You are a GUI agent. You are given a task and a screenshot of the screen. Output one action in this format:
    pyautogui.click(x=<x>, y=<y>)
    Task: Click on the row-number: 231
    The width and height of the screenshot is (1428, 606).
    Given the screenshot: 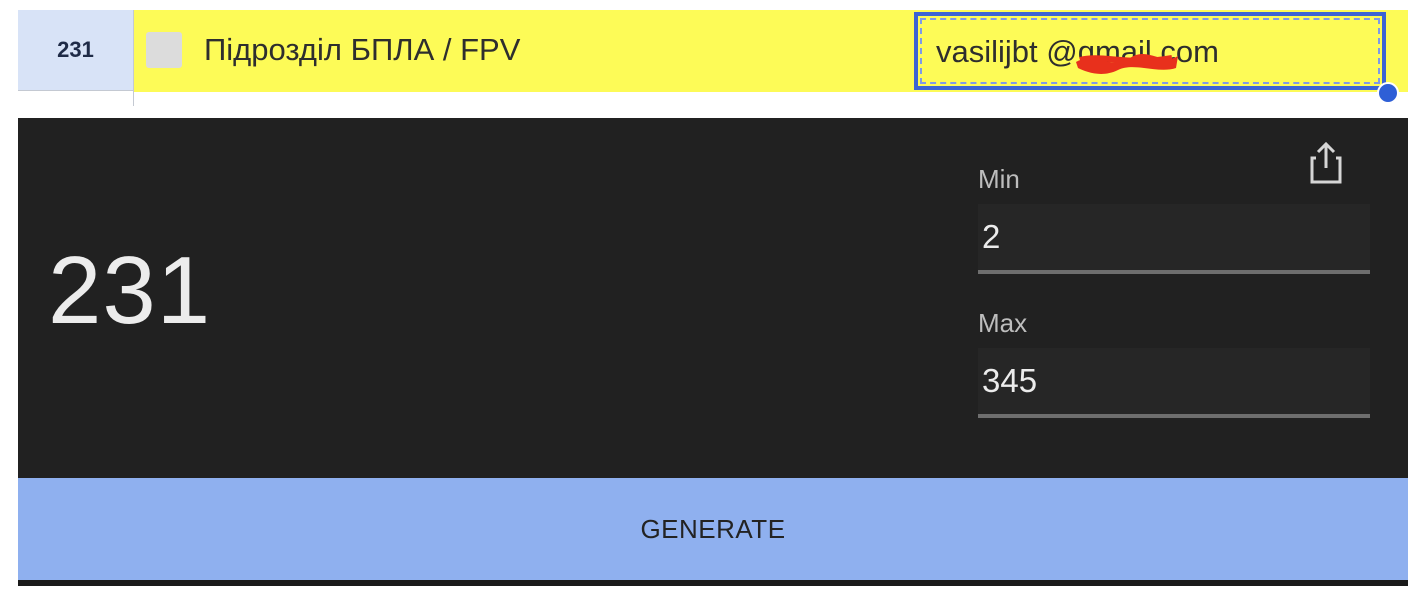 What is the action you would take?
    pyautogui.click(x=75, y=49)
    